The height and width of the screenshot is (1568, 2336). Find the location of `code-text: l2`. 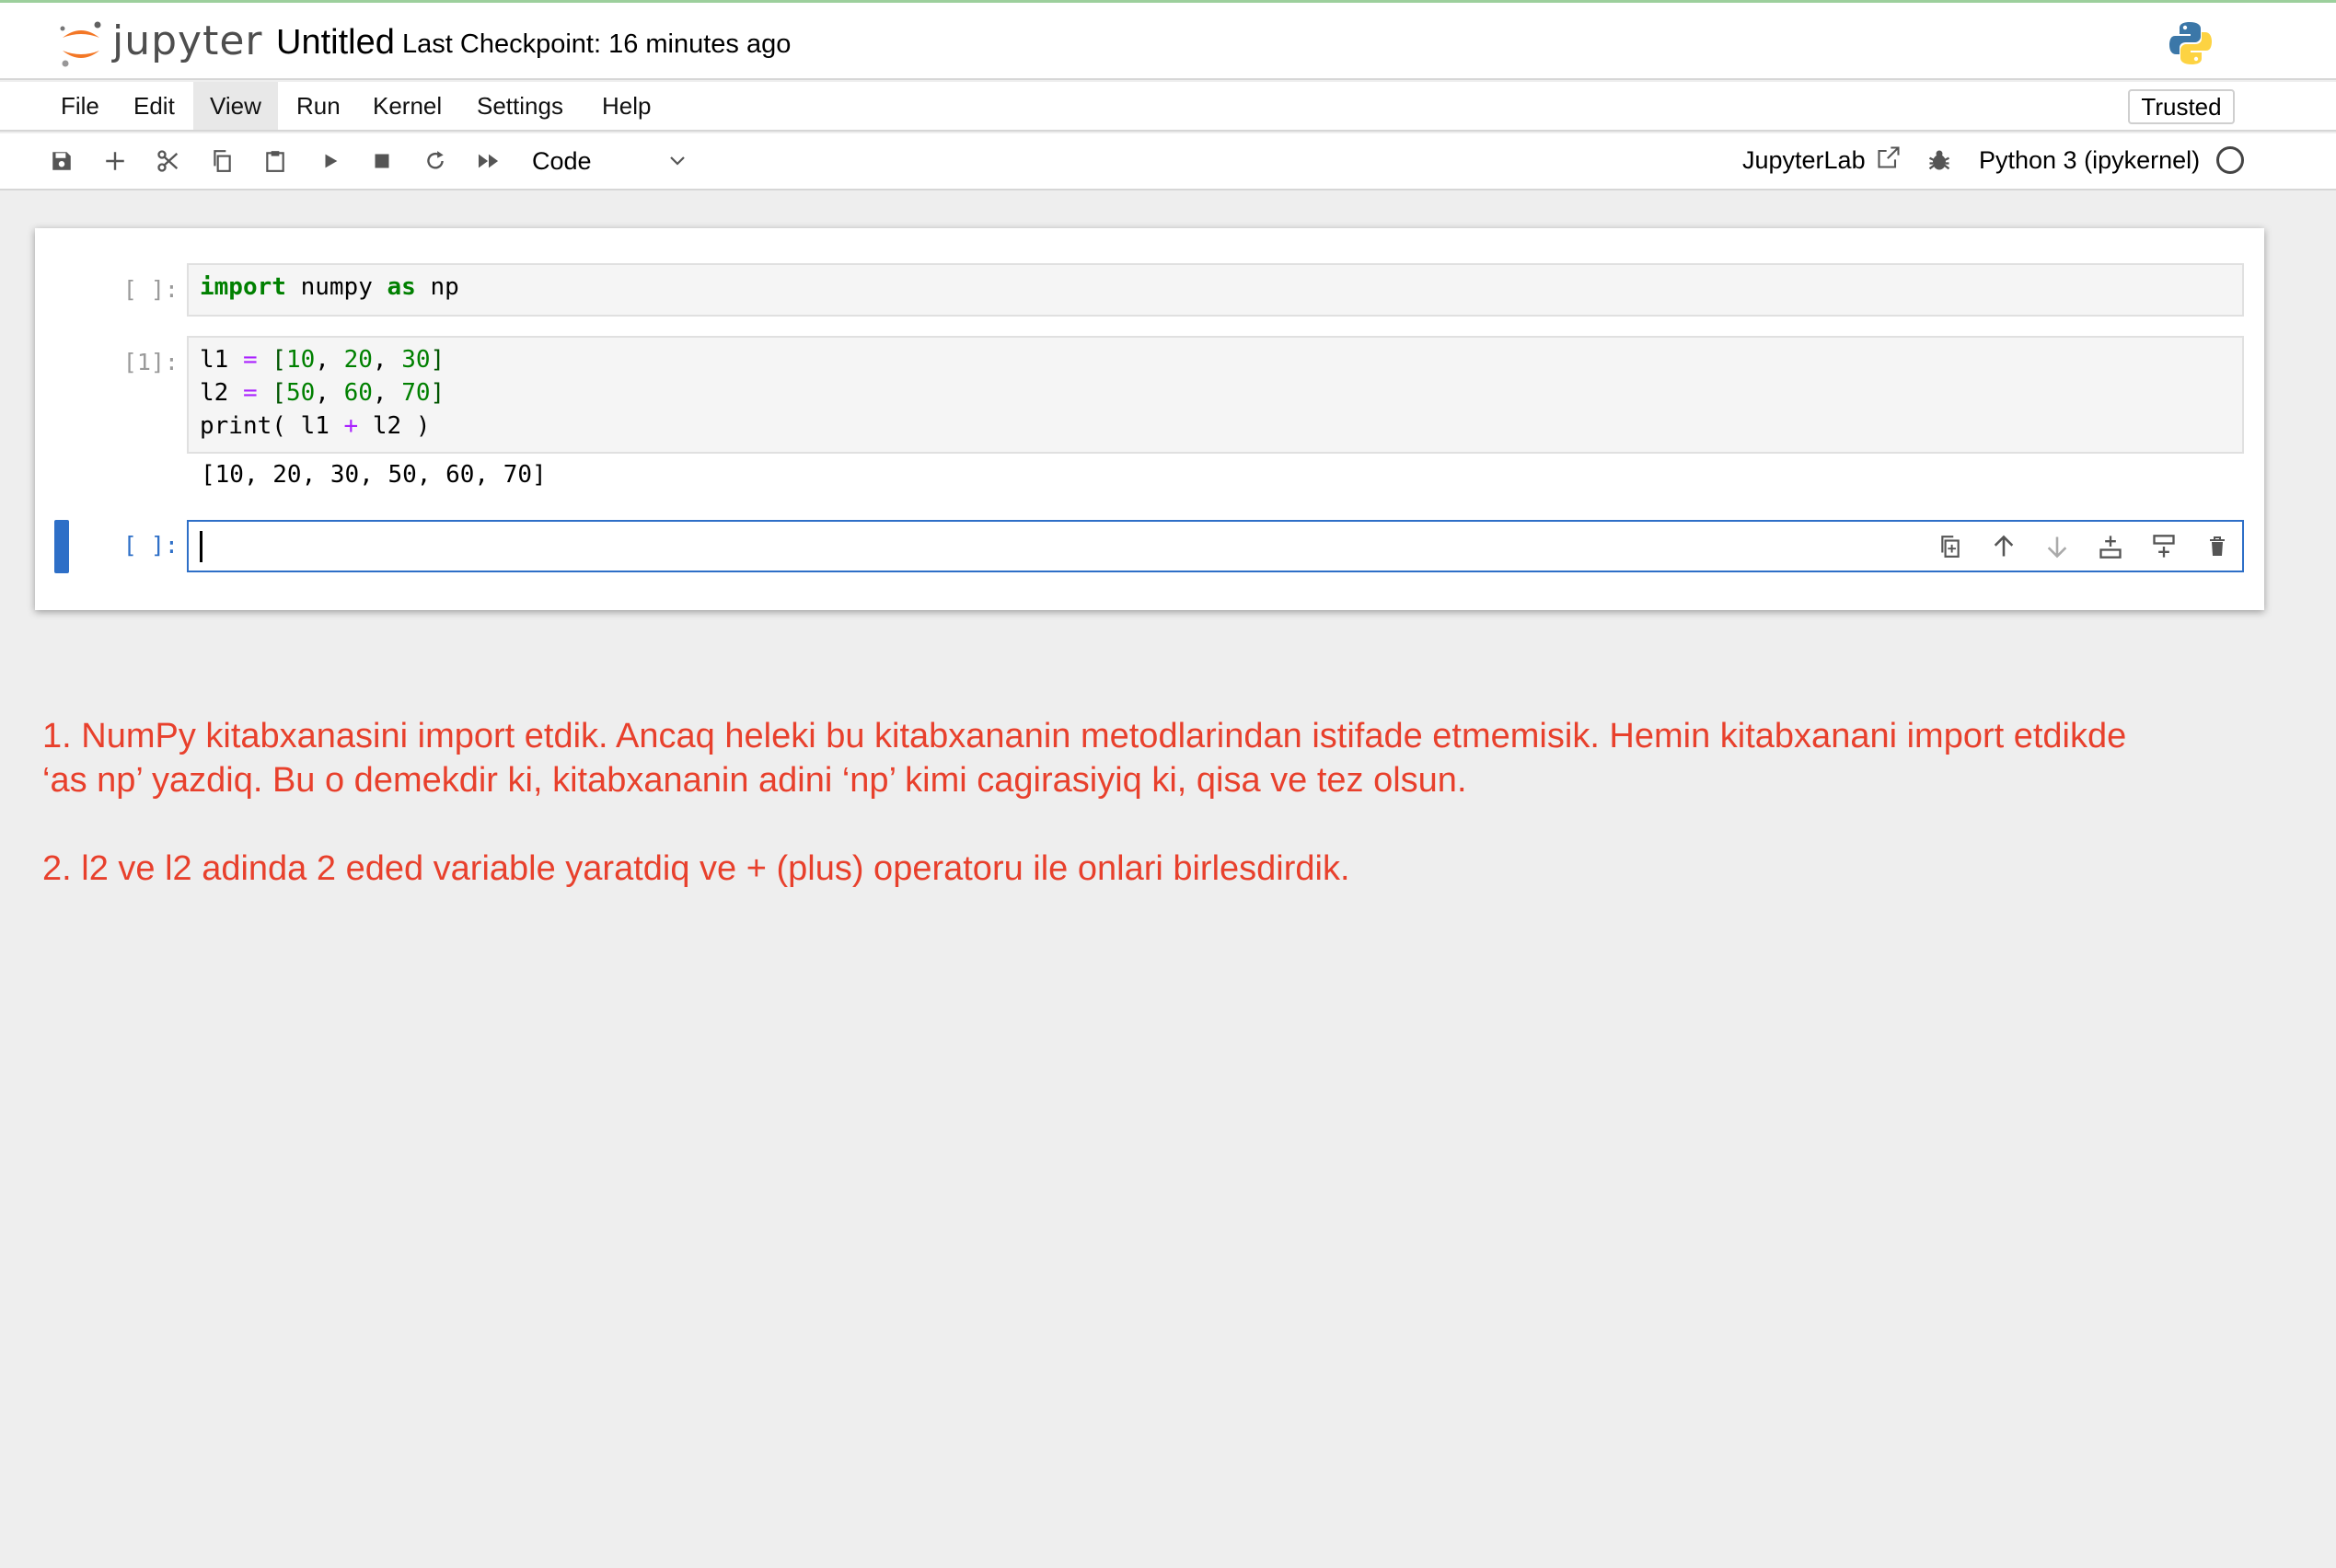

code-text: l2 is located at coordinates (221, 393).